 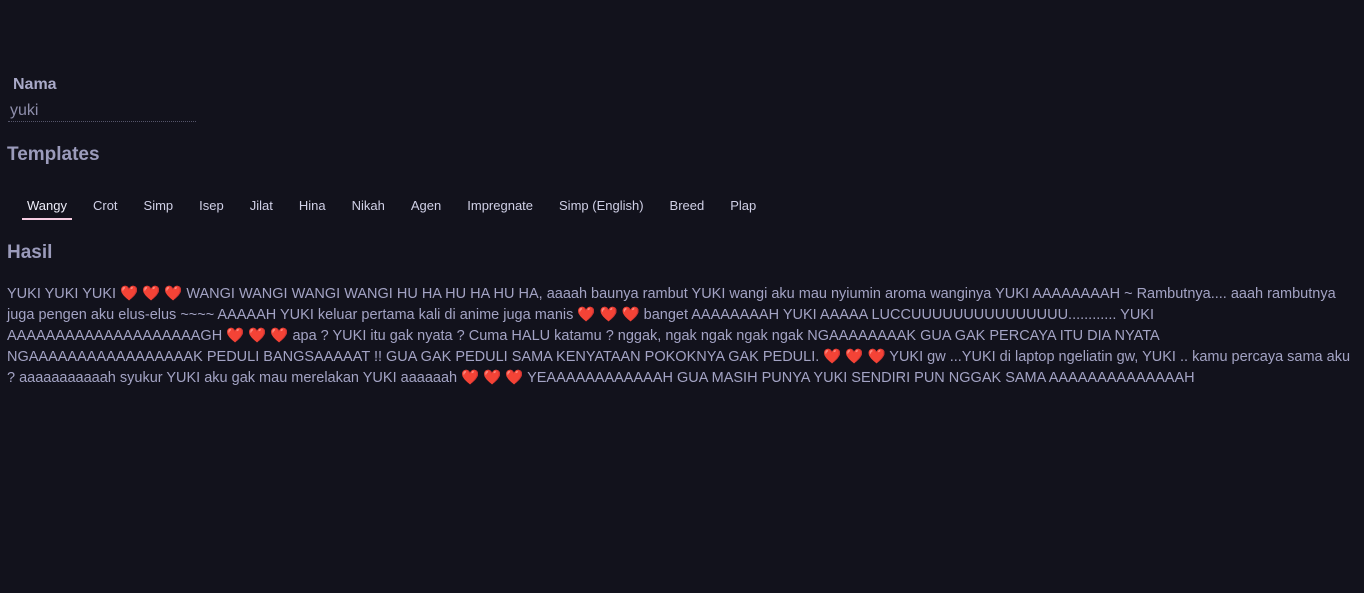 I want to click on tab-agen: Agen, so click(x=426, y=206).